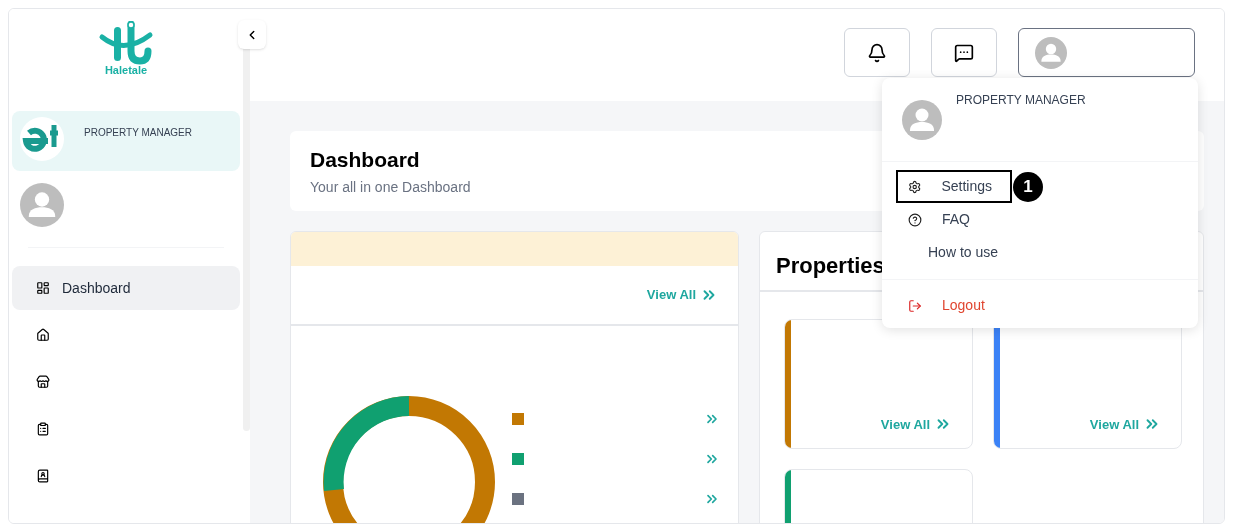 The width and height of the screenshot is (1233, 526). Describe the element at coordinates (43, 429) in the screenshot. I see `clipboard-icon` at that location.